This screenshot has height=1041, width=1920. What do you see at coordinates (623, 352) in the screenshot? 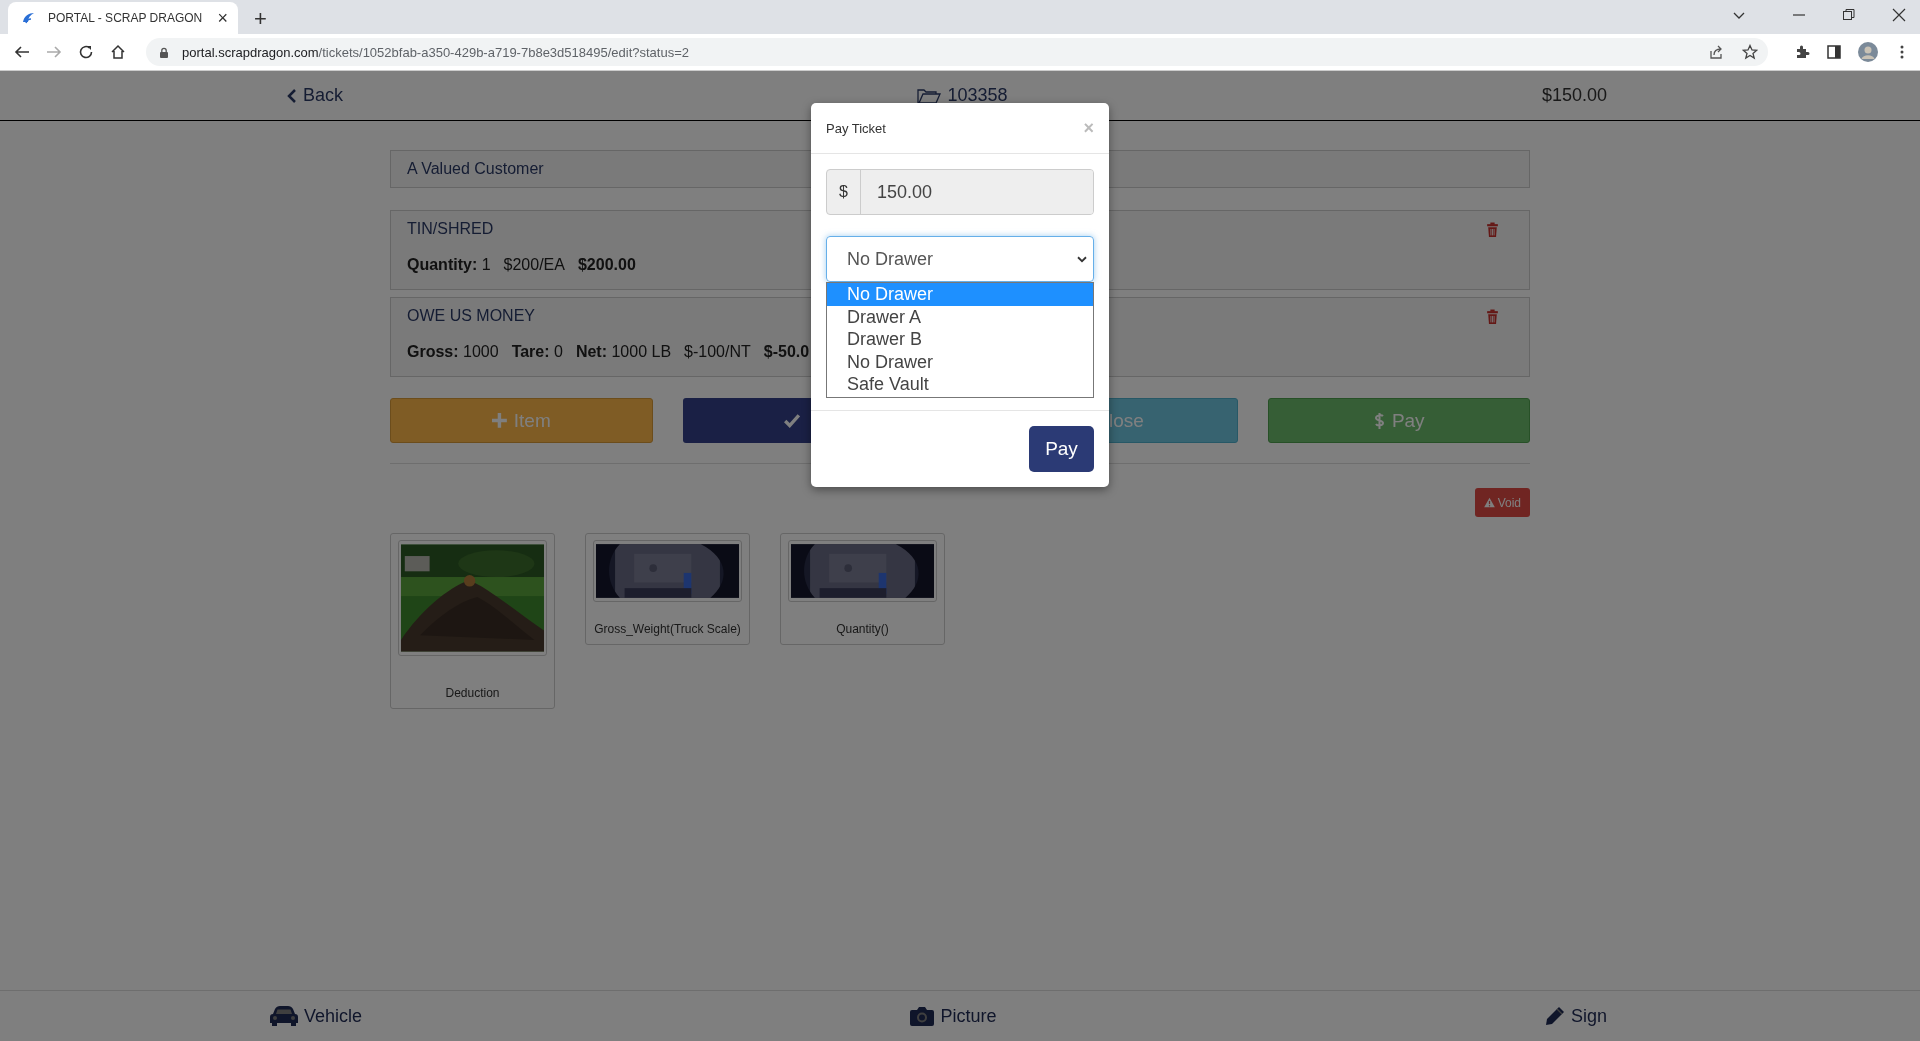
I see `item-detail: Net: 1000 LB` at bounding box center [623, 352].